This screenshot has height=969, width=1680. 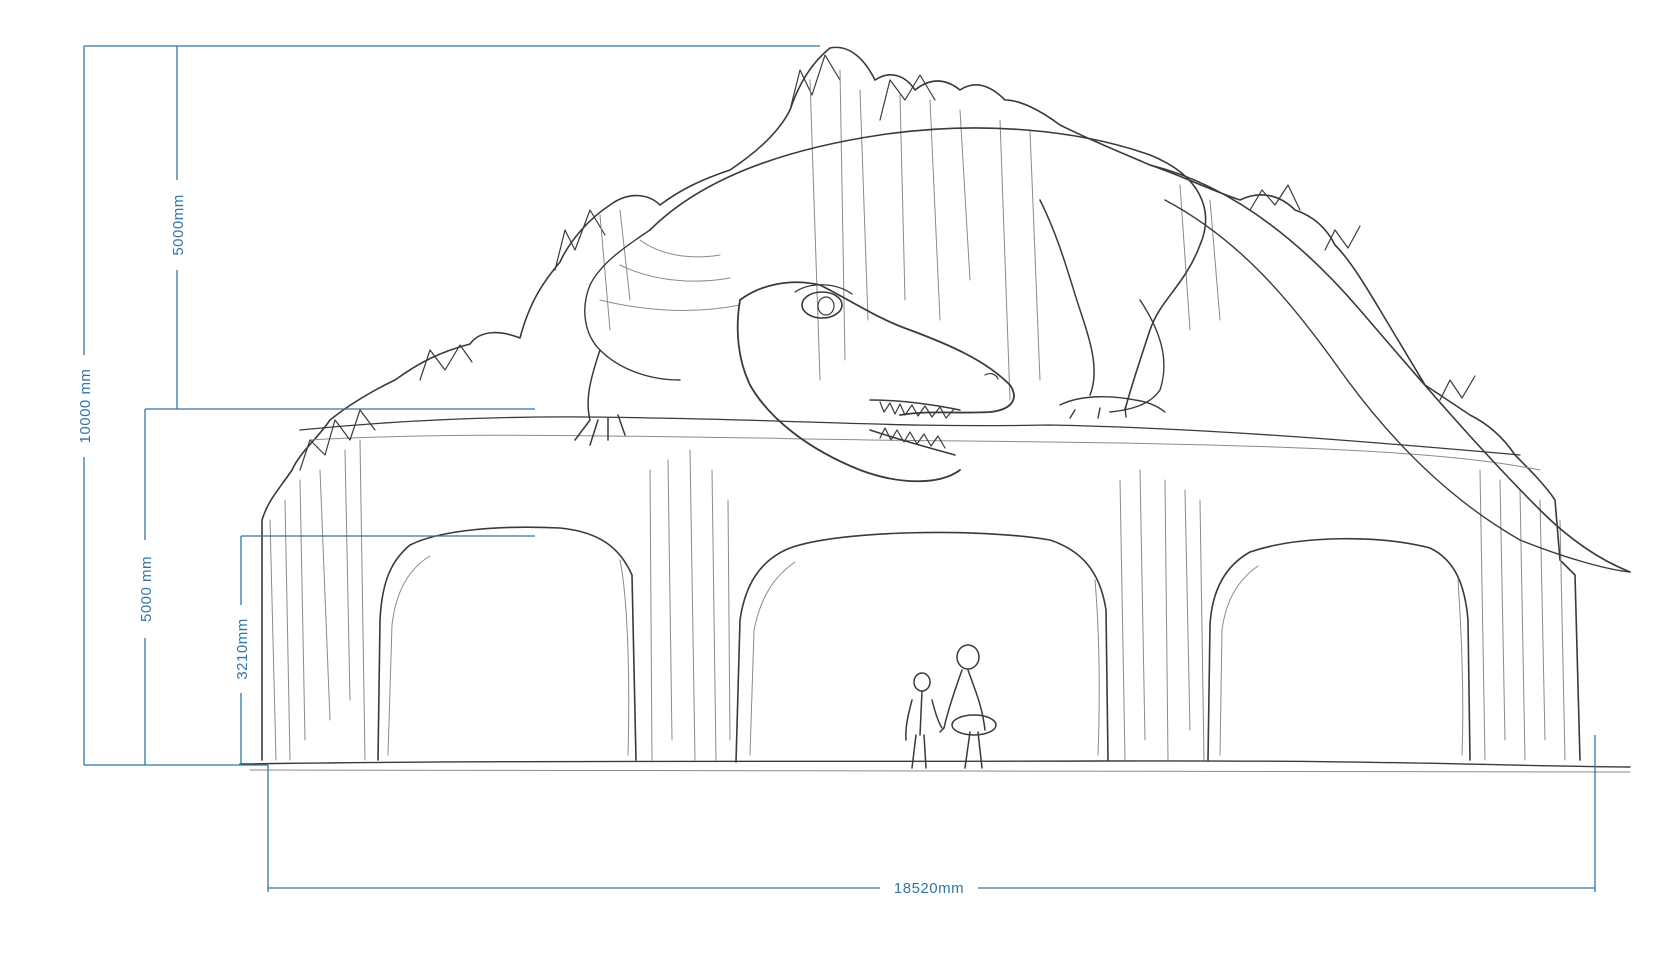 I want to click on arch-height-label: 3210mm, so click(x=242, y=648).